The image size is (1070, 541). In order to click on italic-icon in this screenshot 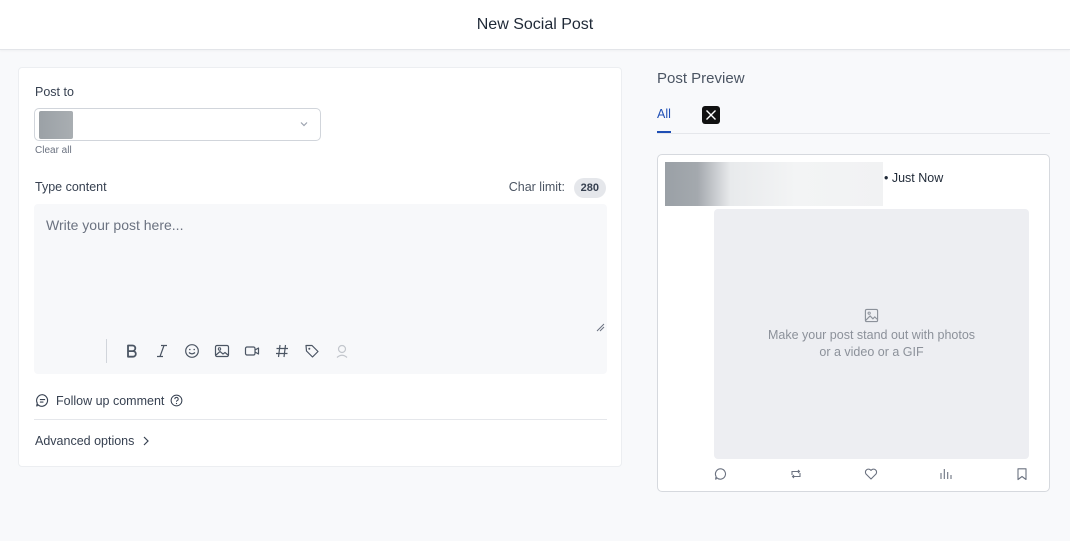, I will do `click(162, 351)`.